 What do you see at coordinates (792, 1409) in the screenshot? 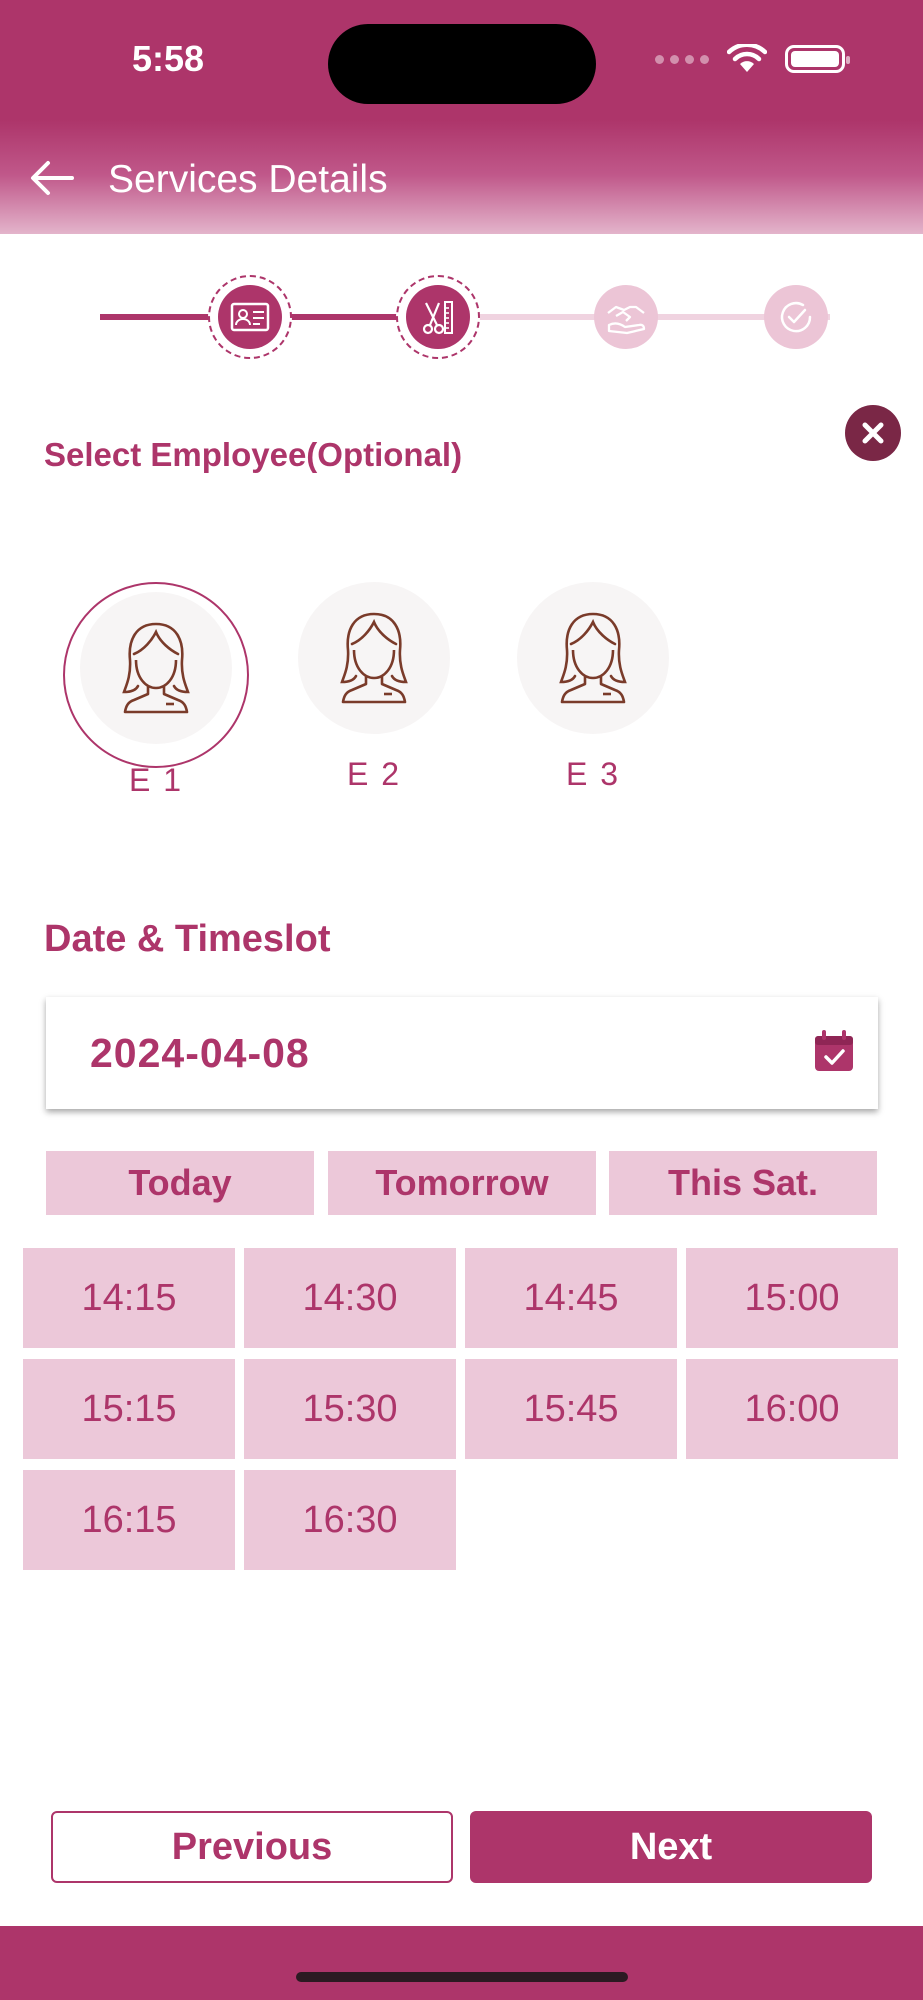
I see `time-slot: 16:00` at bounding box center [792, 1409].